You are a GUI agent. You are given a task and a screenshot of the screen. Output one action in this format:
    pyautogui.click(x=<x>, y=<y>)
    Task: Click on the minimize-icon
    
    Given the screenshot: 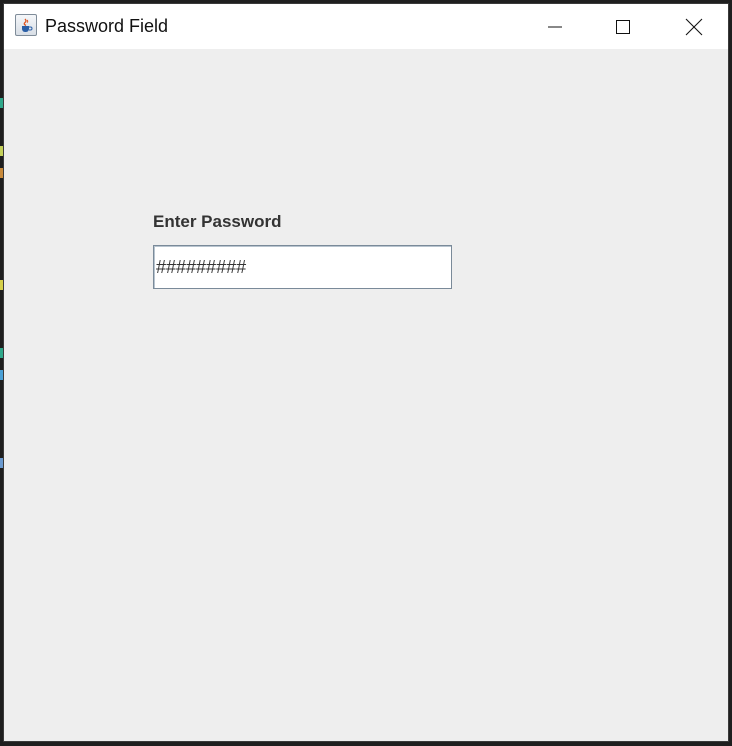 What is the action you would take?
    pyautogui.click(x=555, y=26)
    